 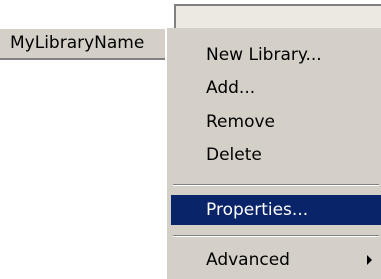 I want to click on menu-item-label: Delete, so click(x=234, y=155).